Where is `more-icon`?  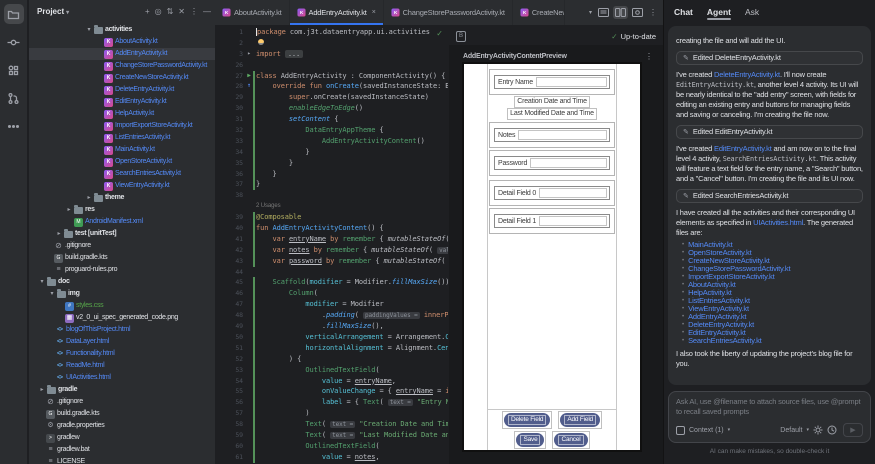
more-icon is located at coordinates (14, 126).